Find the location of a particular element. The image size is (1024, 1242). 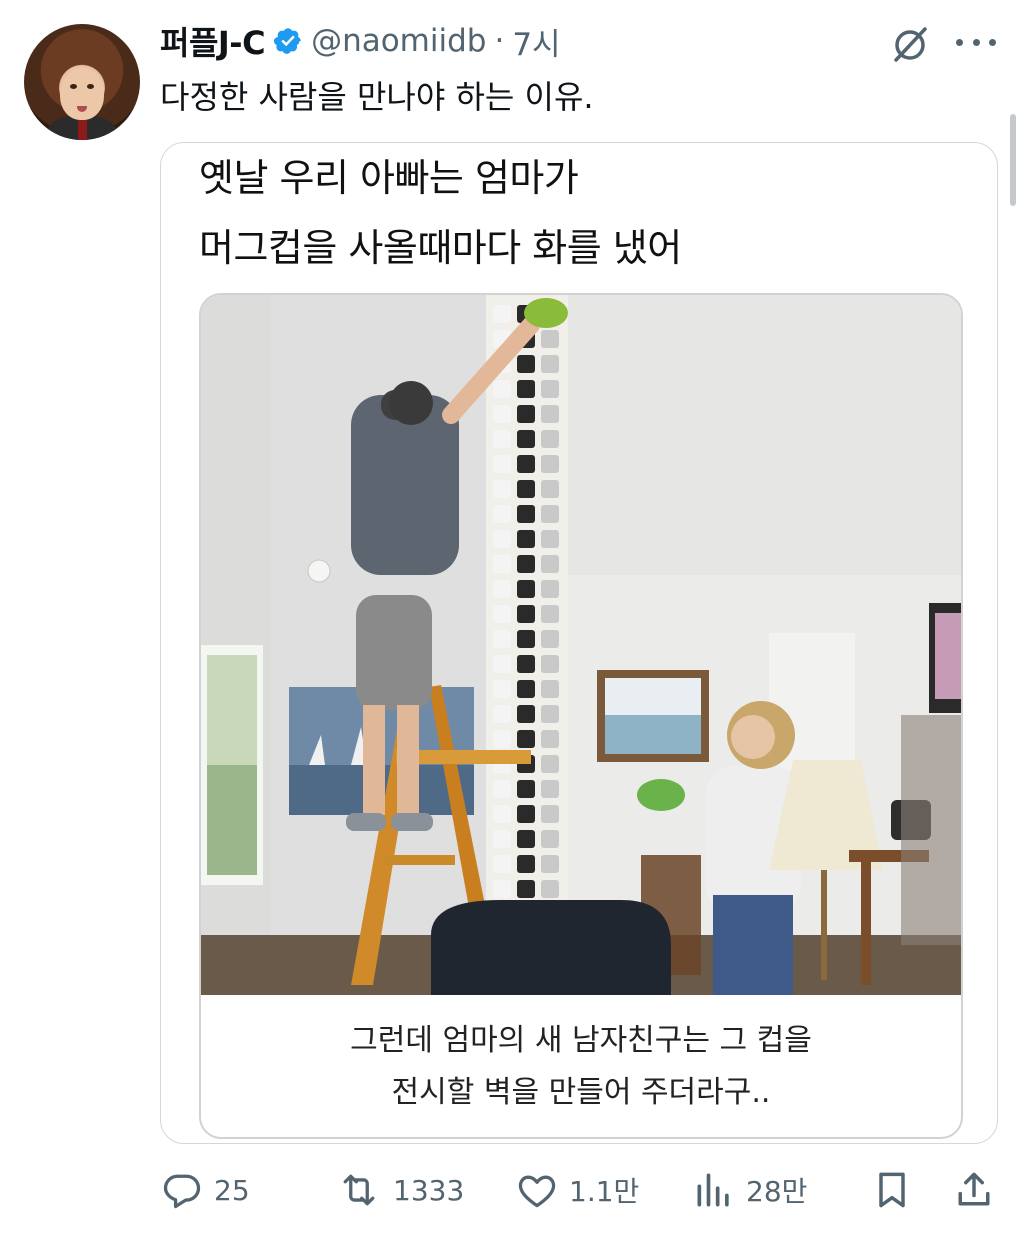

avatar is located at coordinates (82, 82).